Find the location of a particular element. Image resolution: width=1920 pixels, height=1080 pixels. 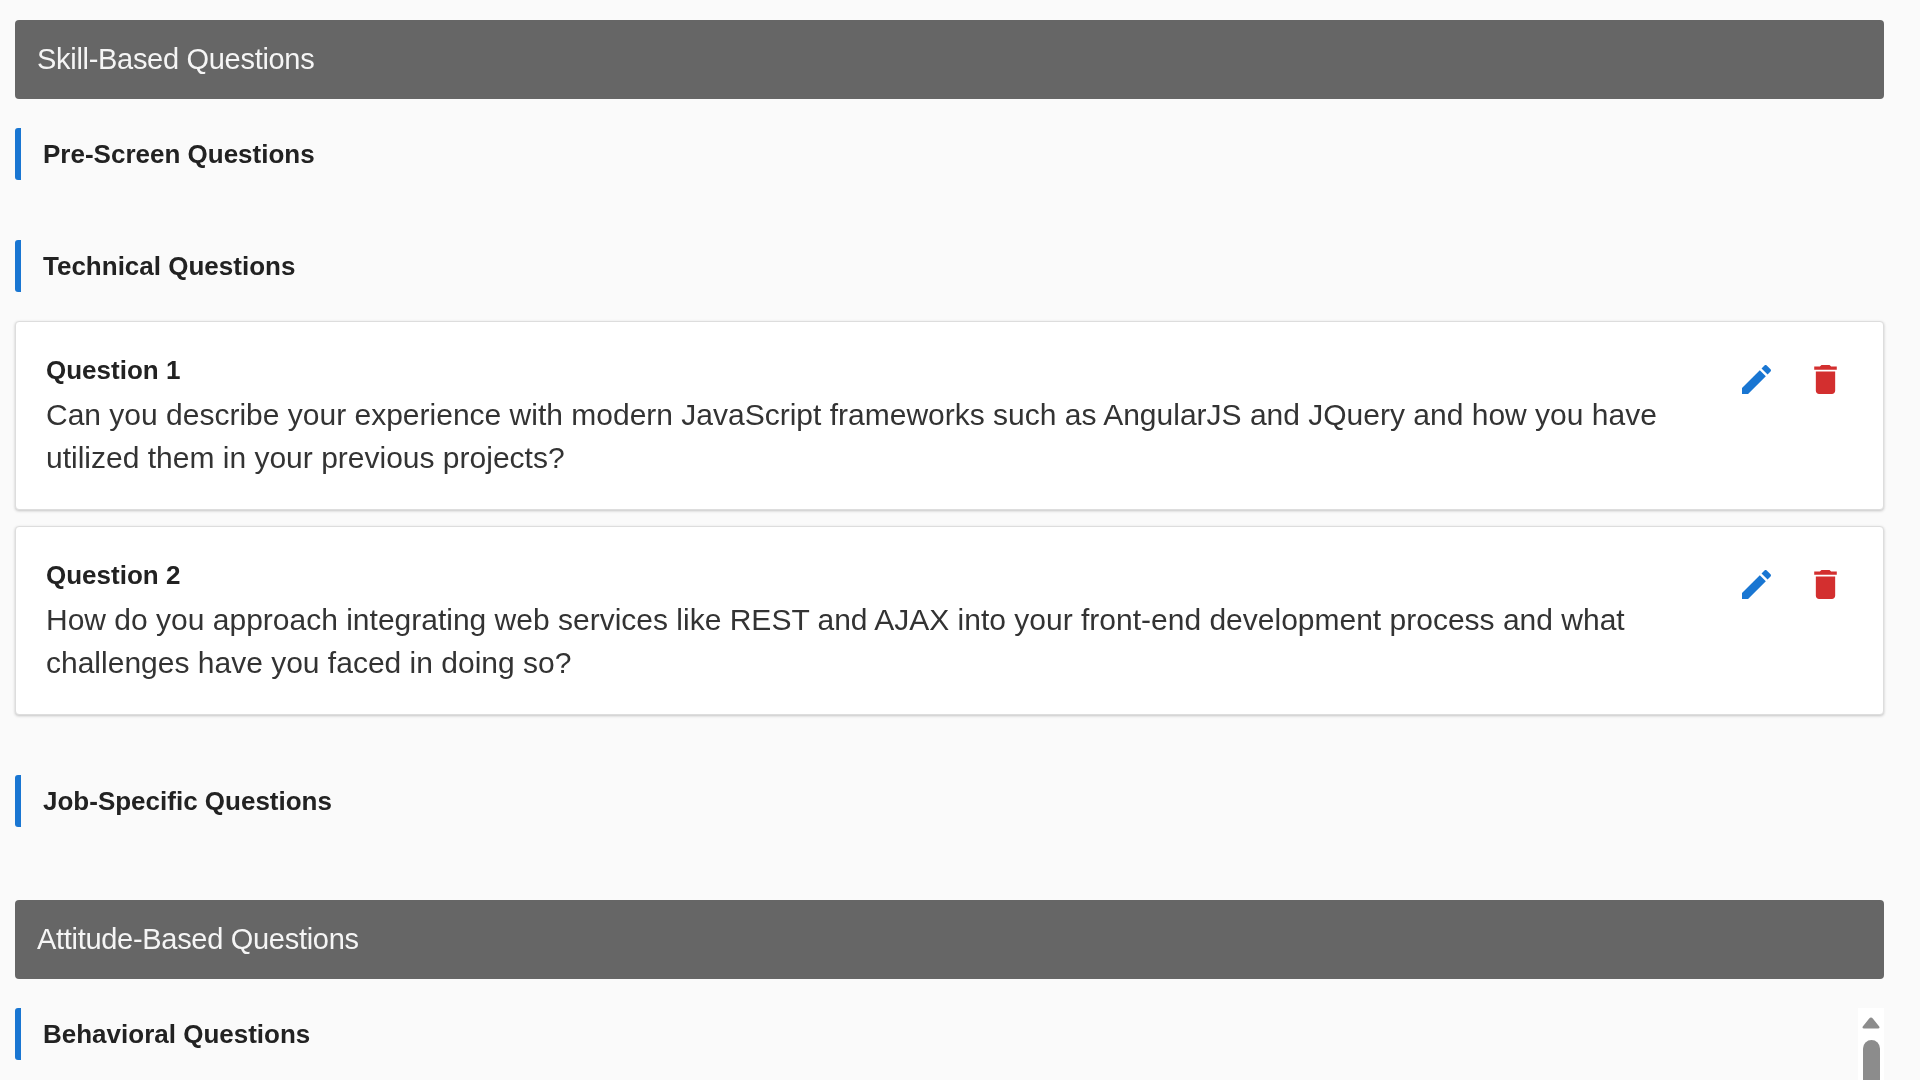

question-text: How do you approach integrating web services like REST and AJAX into your front-end development process and what challenges have you faced in doing so? is located at coordinates (836, 641).